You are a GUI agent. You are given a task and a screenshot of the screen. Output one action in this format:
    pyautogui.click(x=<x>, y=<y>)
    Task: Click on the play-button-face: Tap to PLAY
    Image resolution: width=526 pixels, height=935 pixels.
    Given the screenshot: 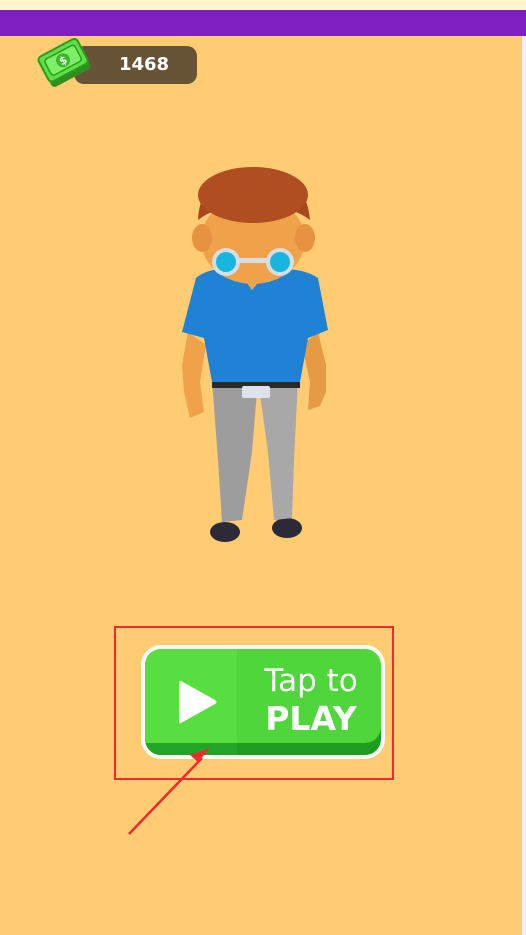 What is the action you would take?
    pyautogui.click(x=263, y=702)
    